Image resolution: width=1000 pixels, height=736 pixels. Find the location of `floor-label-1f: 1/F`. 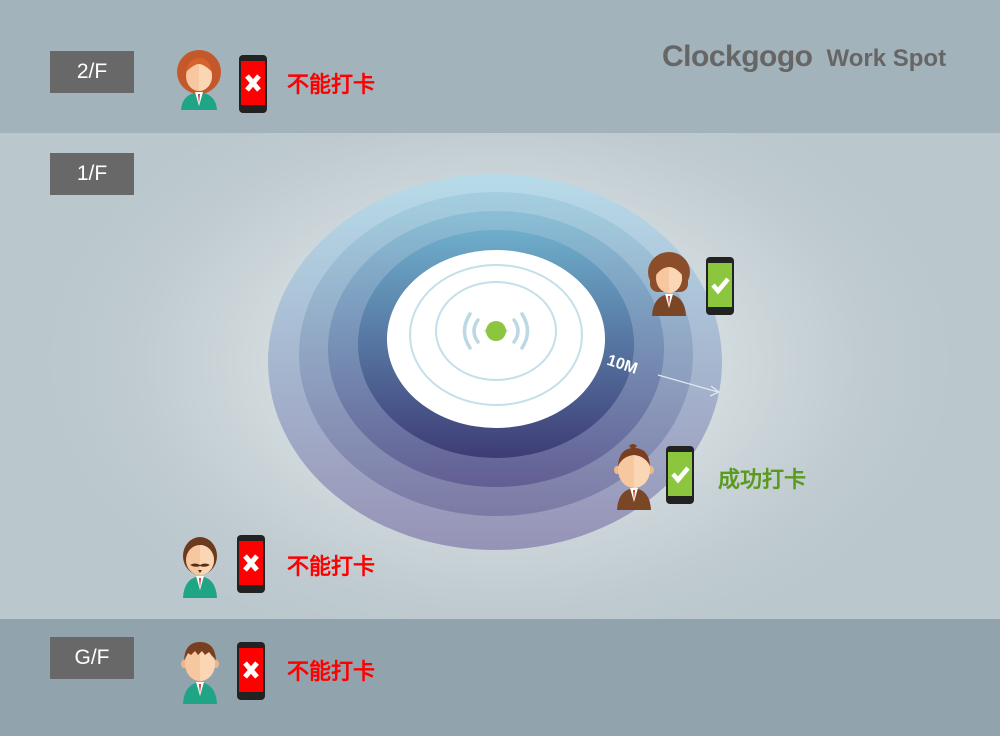

floor-label-1f: 1/F is located at coordinates (92, 174).